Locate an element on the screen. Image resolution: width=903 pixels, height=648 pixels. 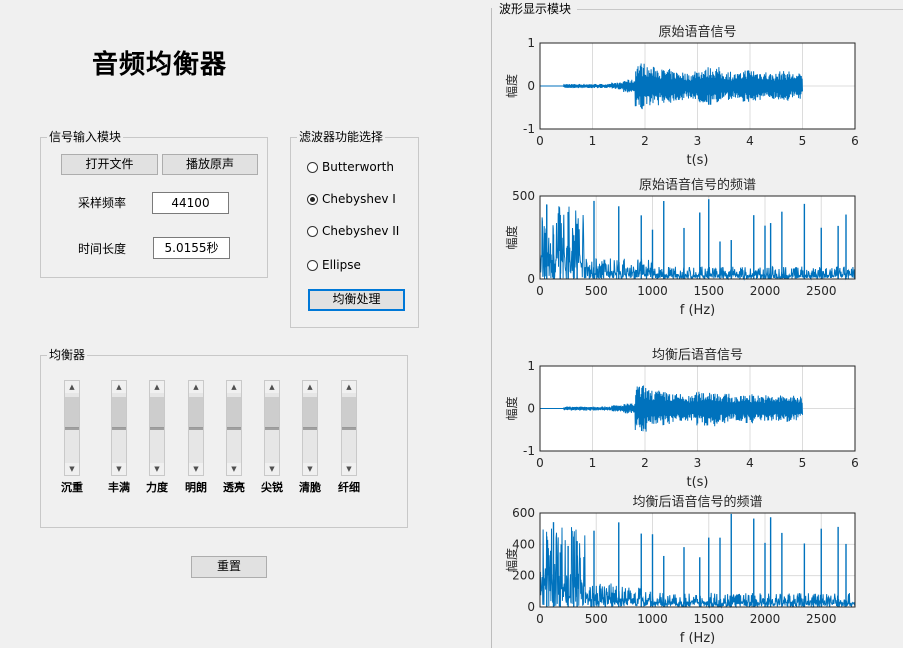
eq-band-label: 明朗 is located at coordinates (196, 487).